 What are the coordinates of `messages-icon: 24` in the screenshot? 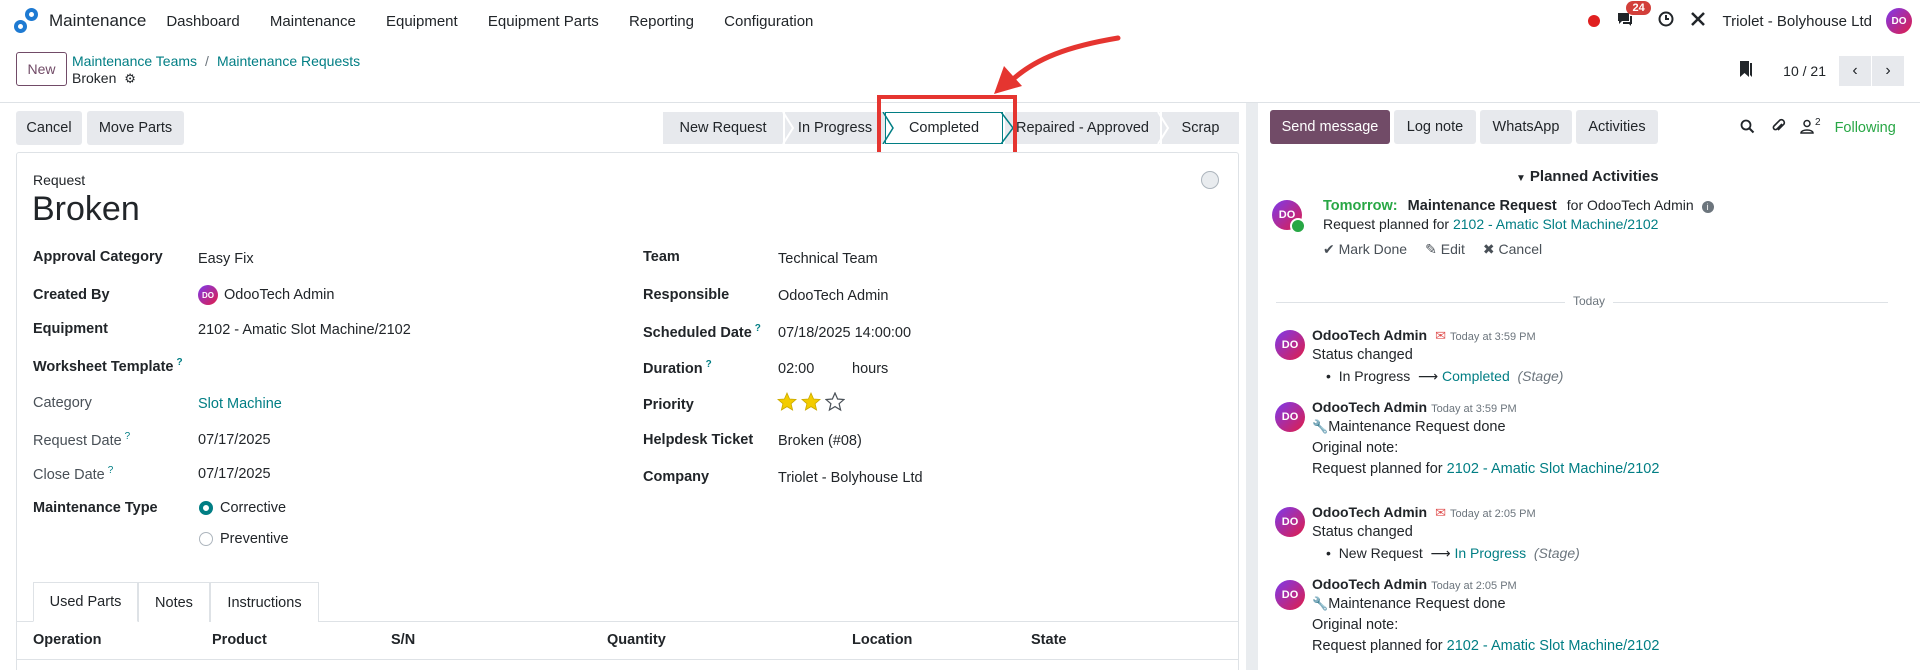 It's located at (1633, 16).